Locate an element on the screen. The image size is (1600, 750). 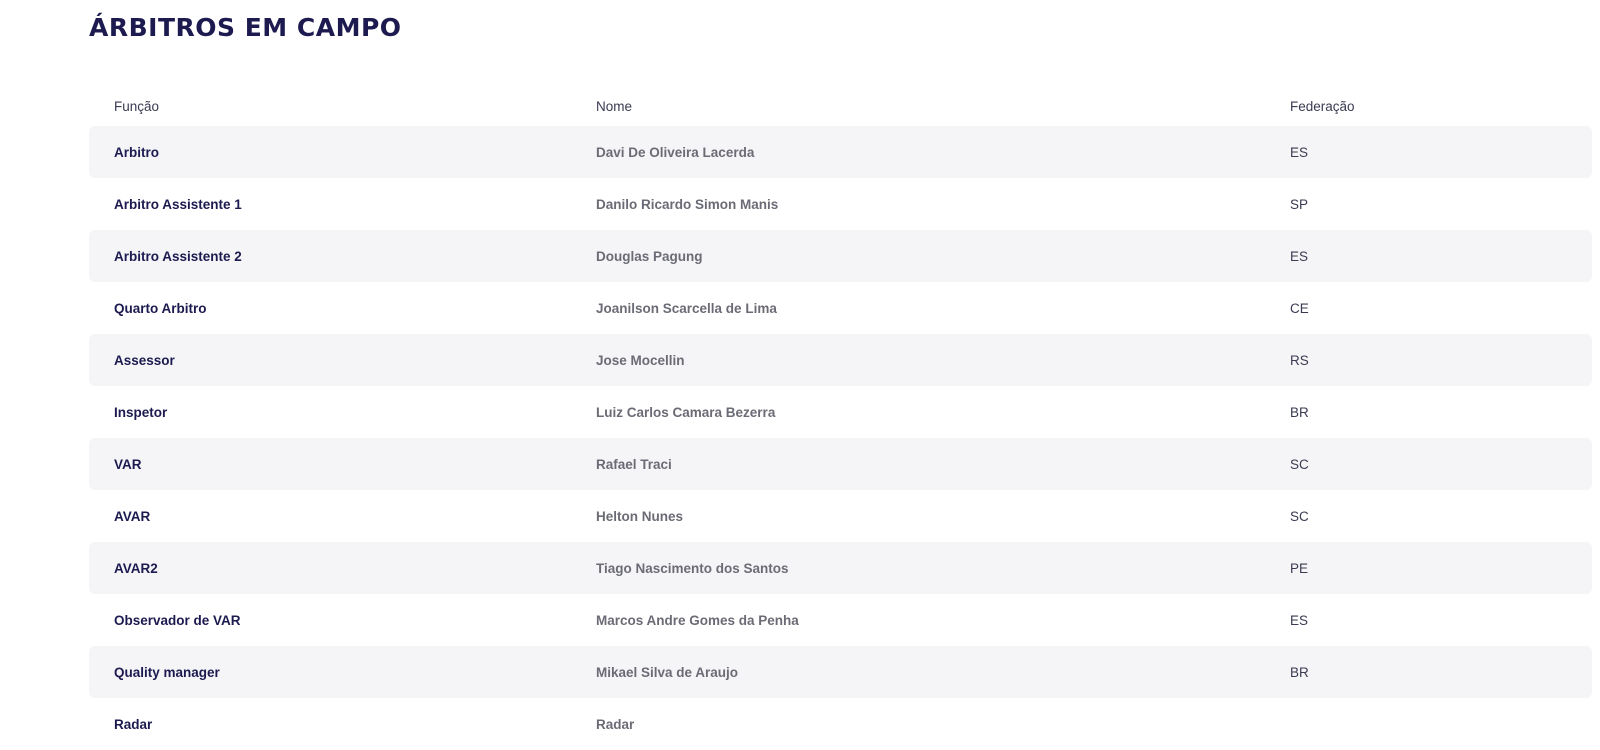
cell-nome: Radar is located at coordinates (615, 724).